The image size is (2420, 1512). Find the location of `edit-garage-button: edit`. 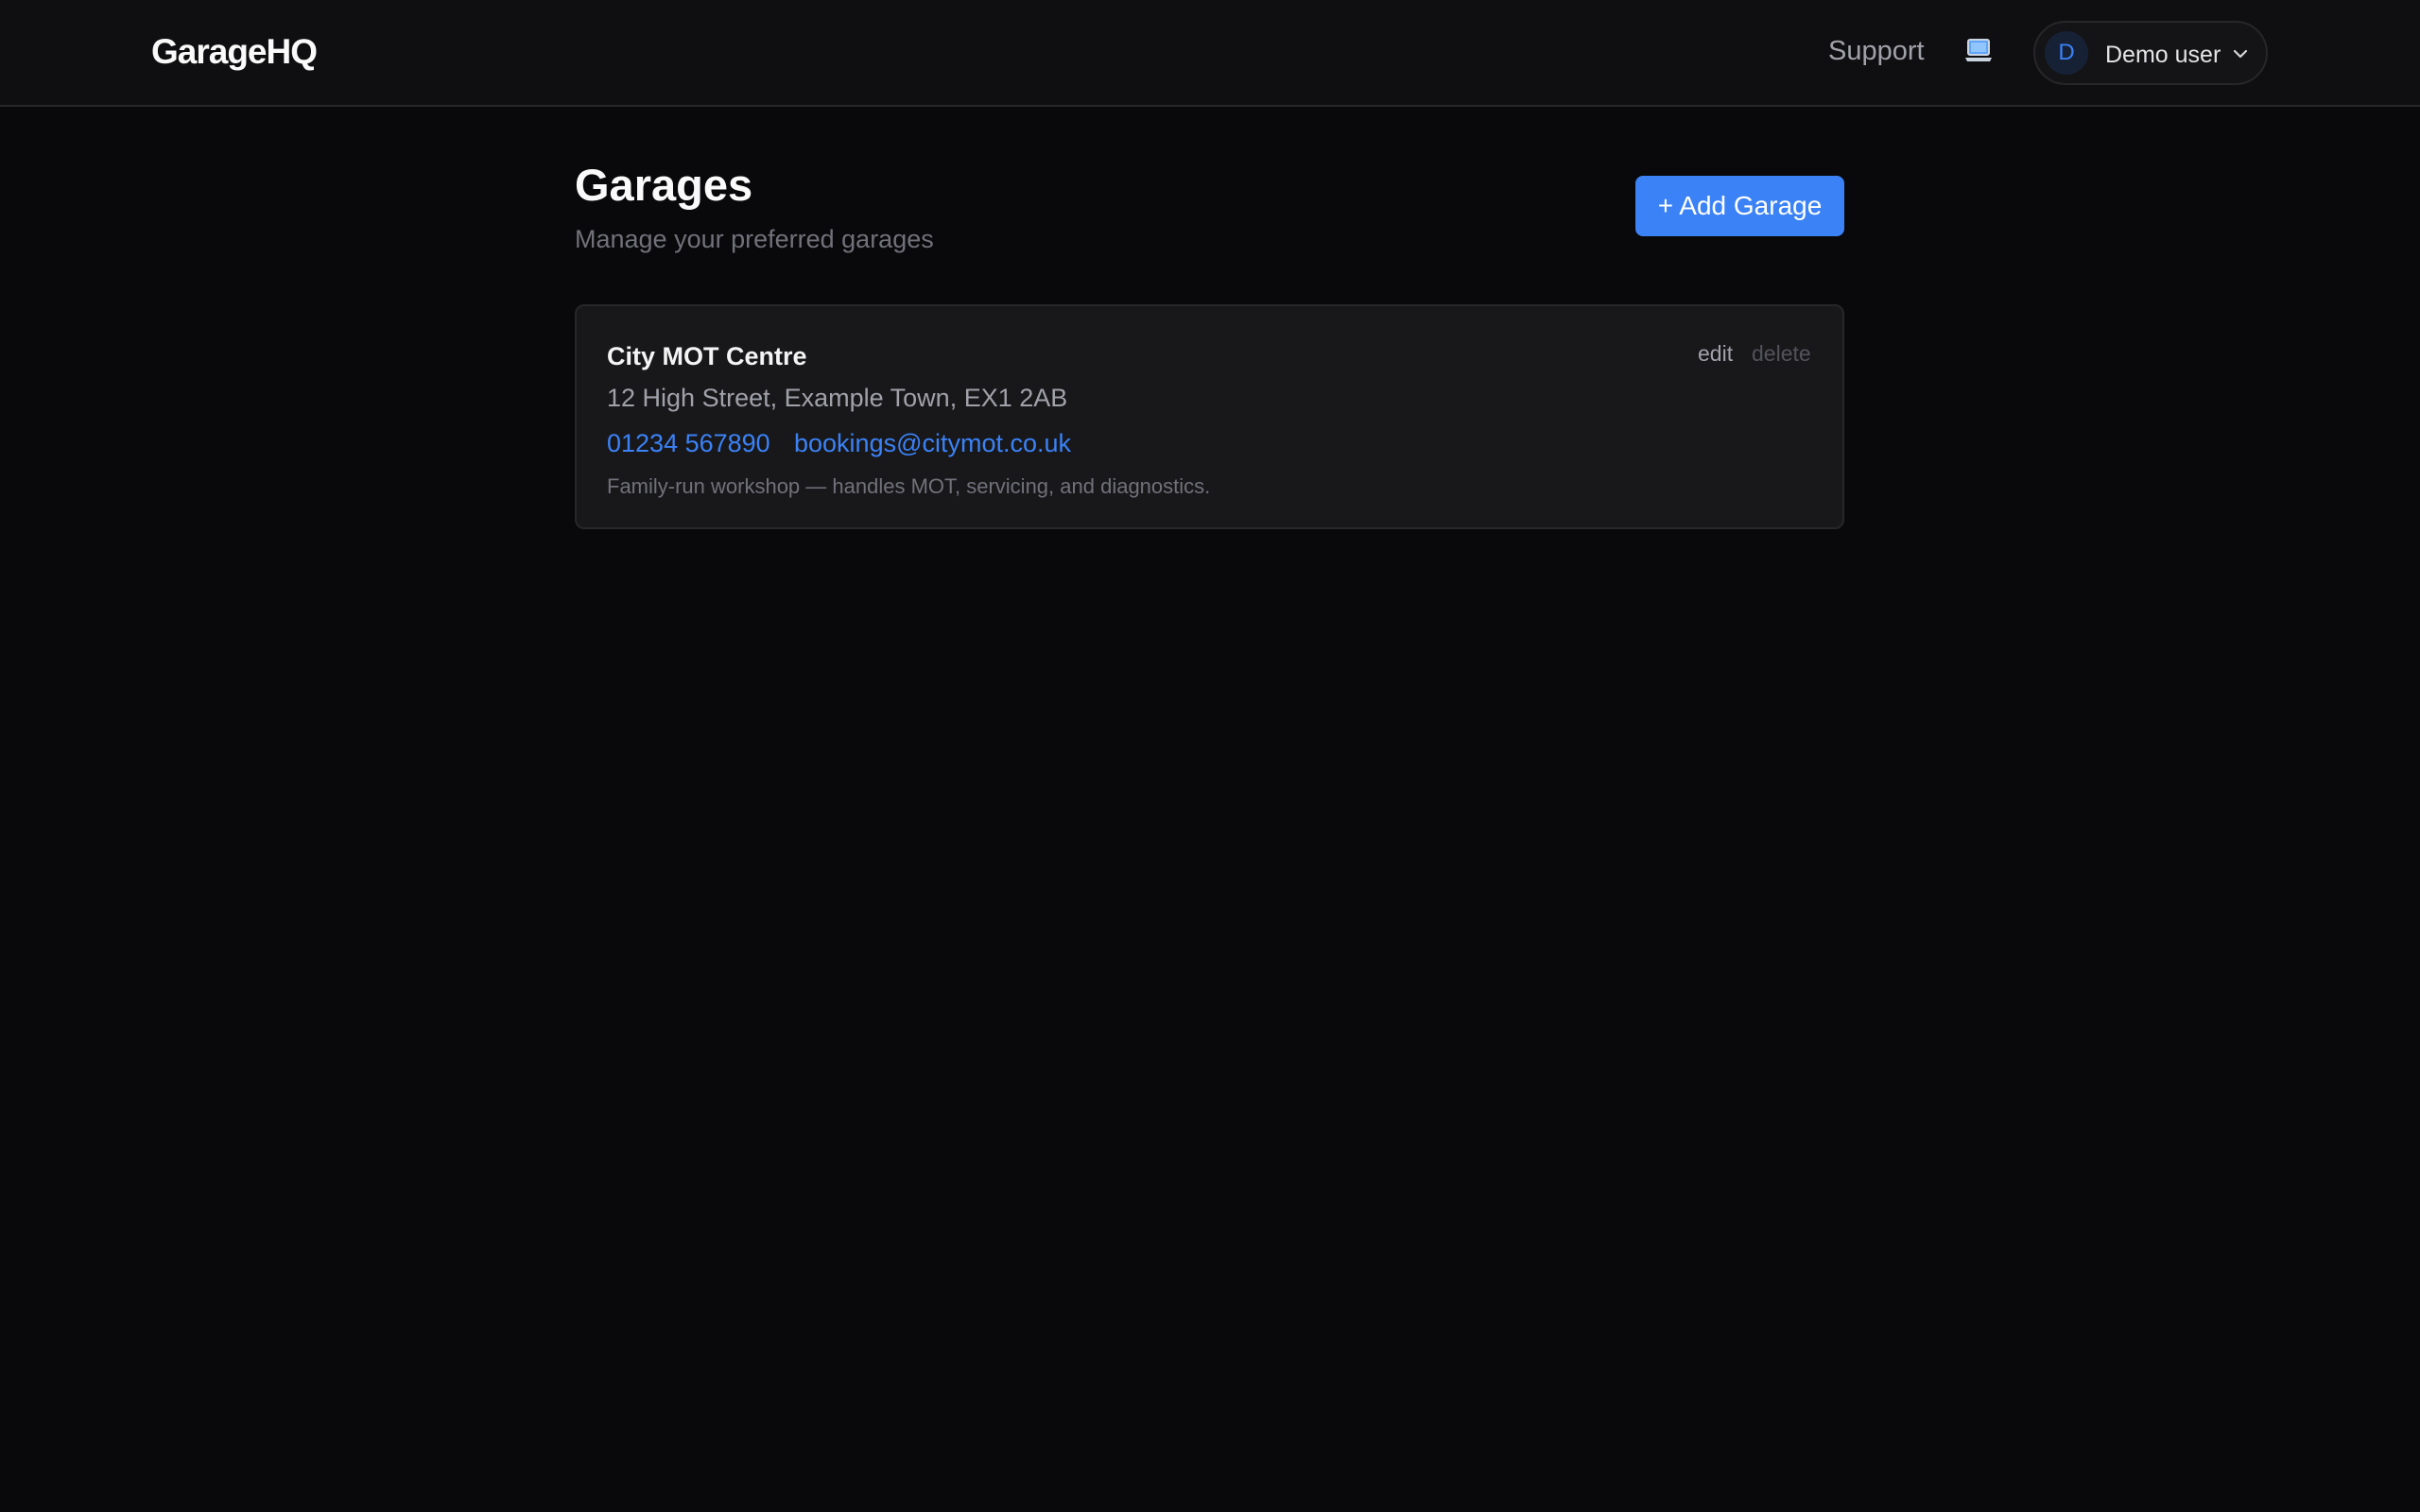

edit-garage-button: edit is located at coordinates (1715, 354).